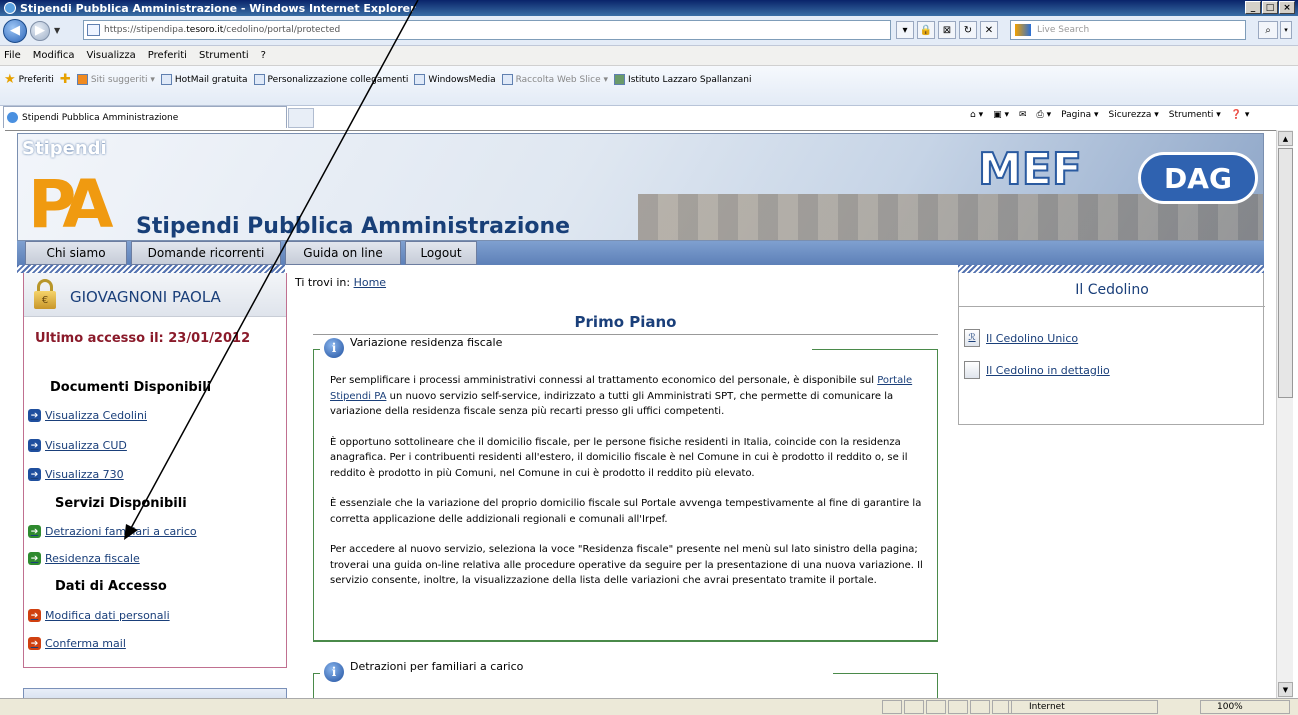 This screenshot has width=1298, height=715. What do you see at coordinates (1245, 707) in the screenshot?
I see `zoom-control: 100%` at bounding box center [1245, 707].